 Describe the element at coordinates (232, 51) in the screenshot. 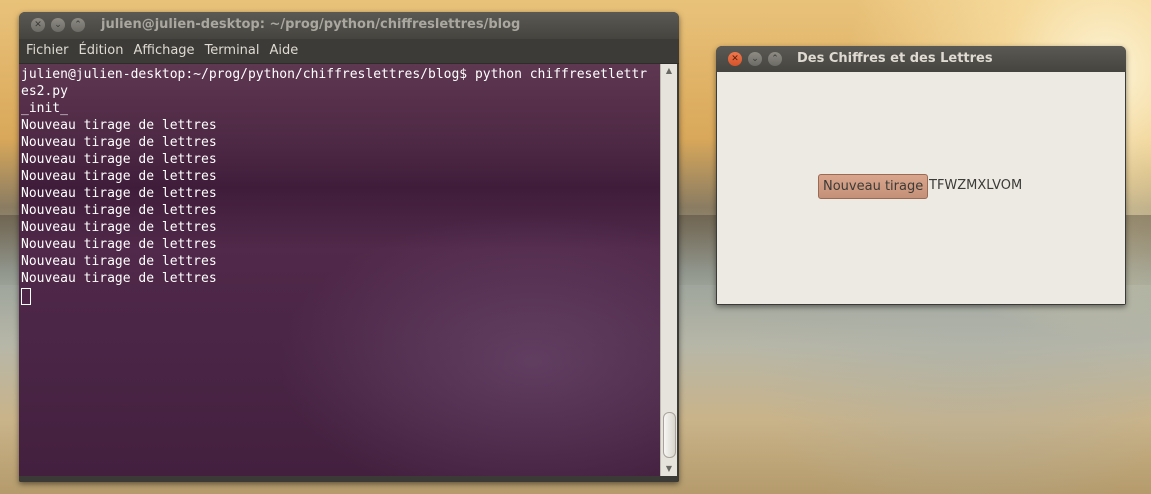

I see `menu-terminal: Terminal` at that location.